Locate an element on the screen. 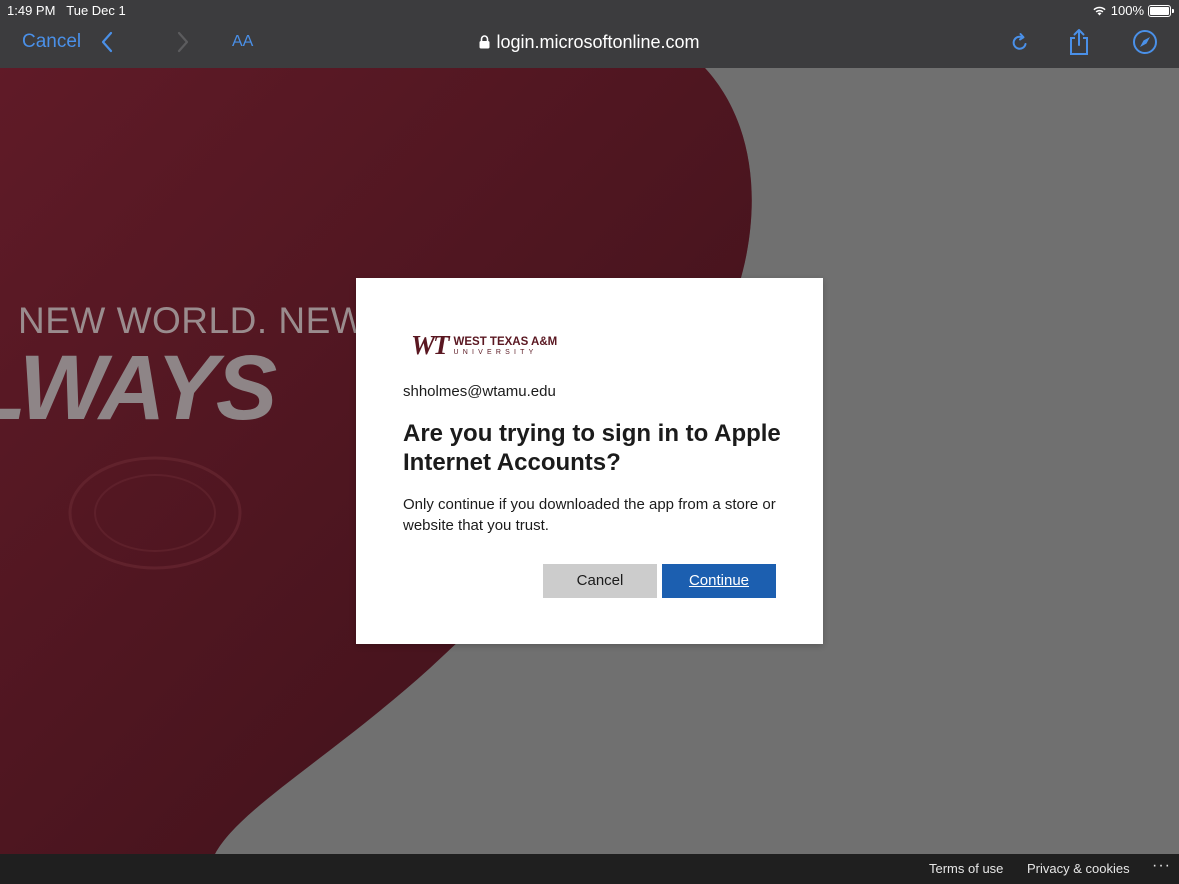 The height and width of the screenshot is (884, 1179). account-email: shholmes@wtamu.edu is located at coordinates (479, 391).